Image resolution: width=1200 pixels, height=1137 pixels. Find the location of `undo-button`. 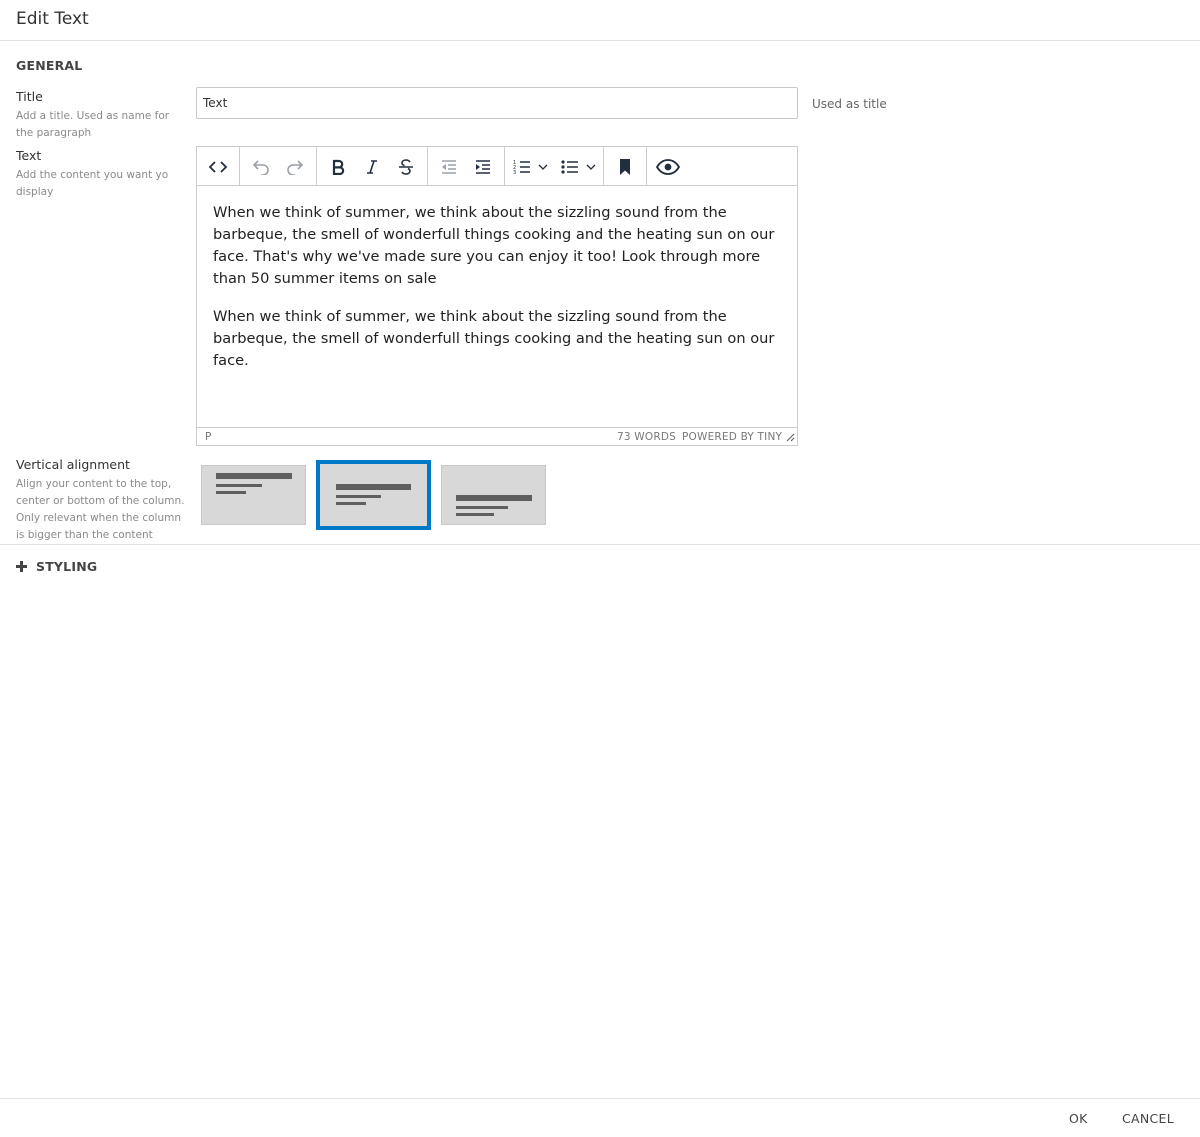

undo-button is located at coordinates (261, 167).